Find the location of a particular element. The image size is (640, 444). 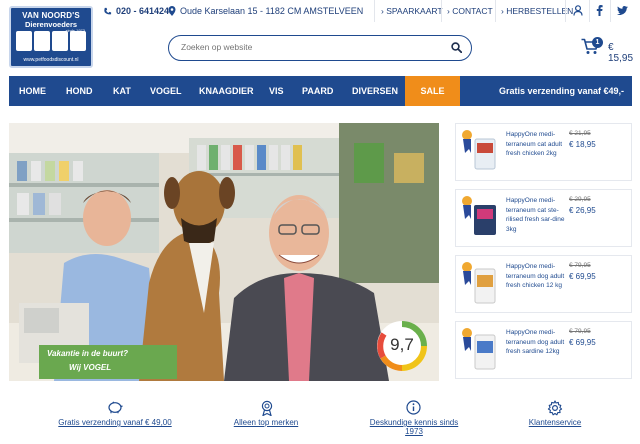

free-shipping-banner: Gratis verzending vanaf €49,- is located at coordinates (561, 91).